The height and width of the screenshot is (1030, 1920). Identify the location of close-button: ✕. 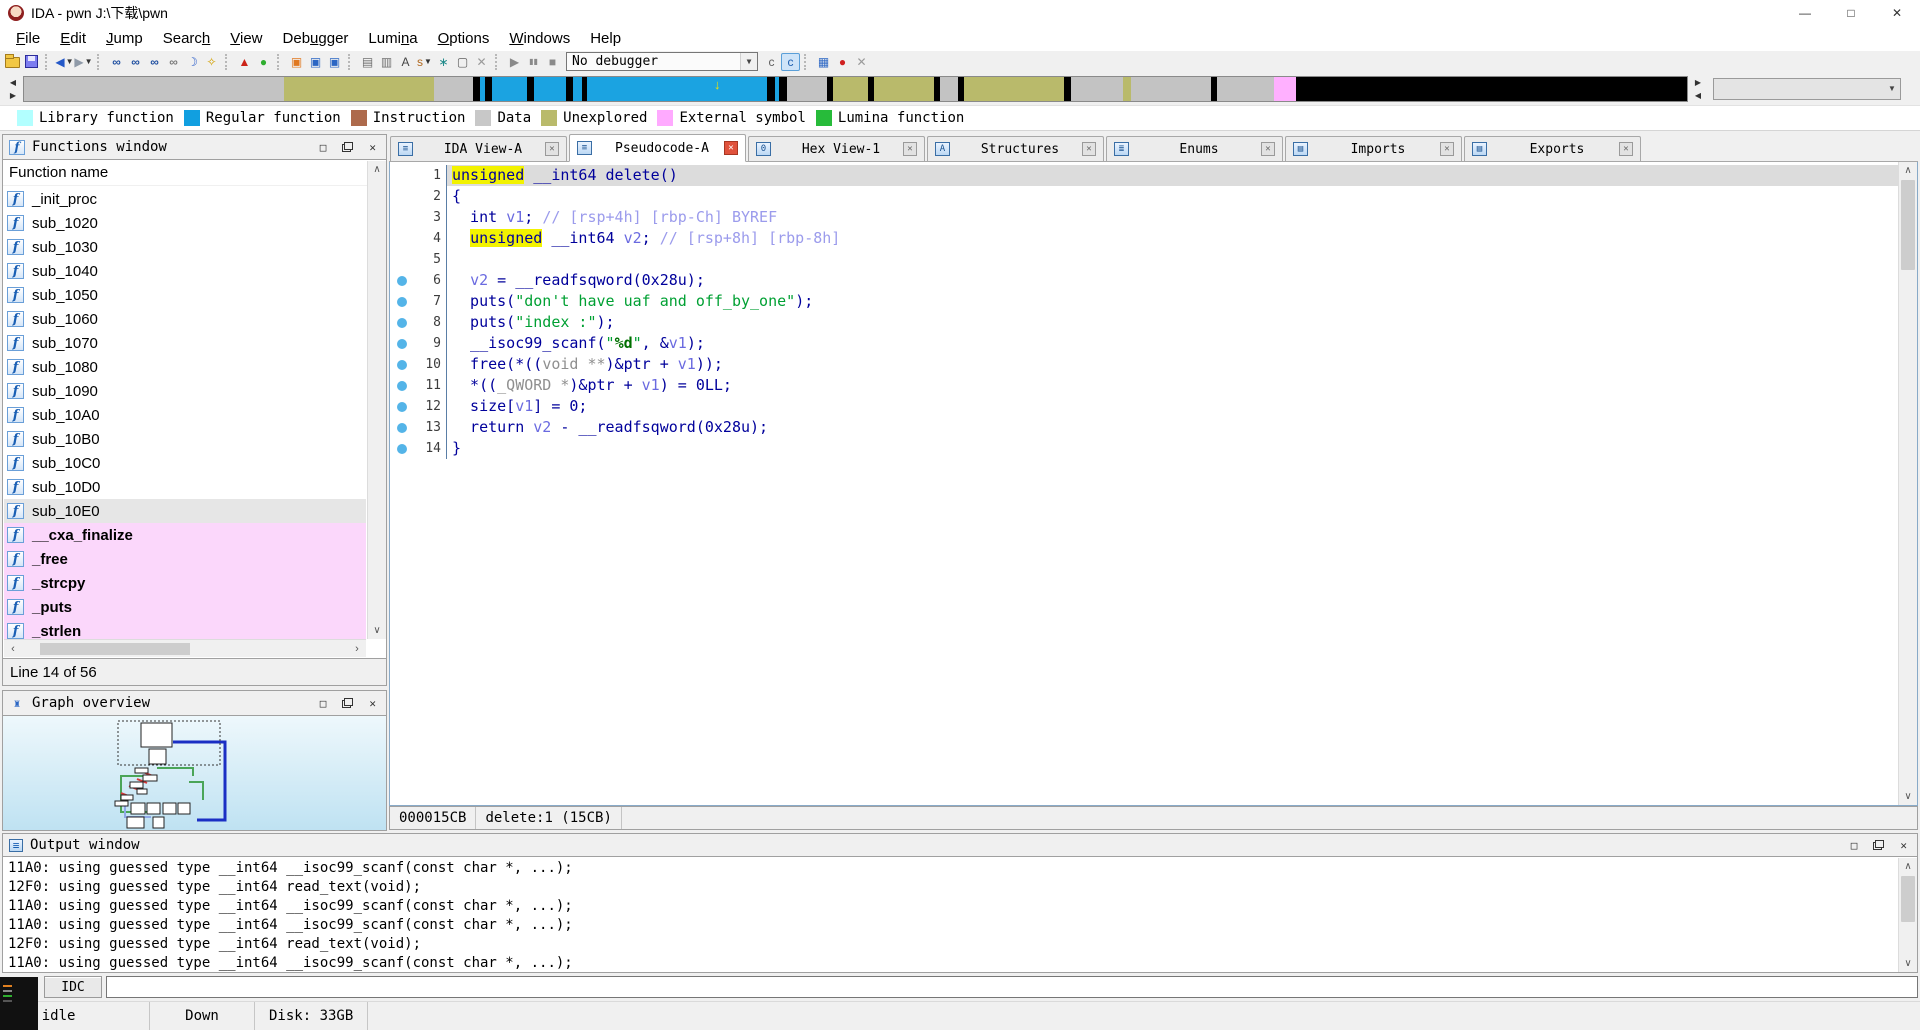
(1897, 13).